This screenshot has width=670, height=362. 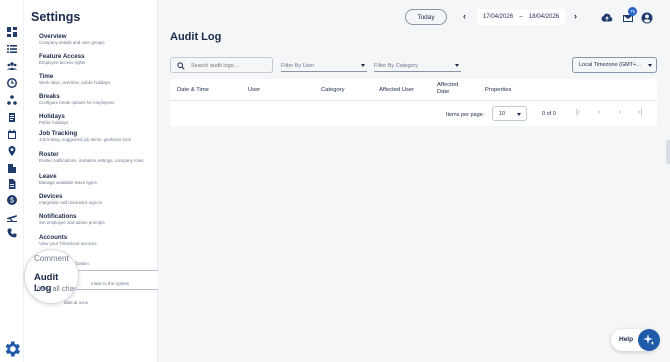 I want to click on search-field, so click(x=221, y=65).